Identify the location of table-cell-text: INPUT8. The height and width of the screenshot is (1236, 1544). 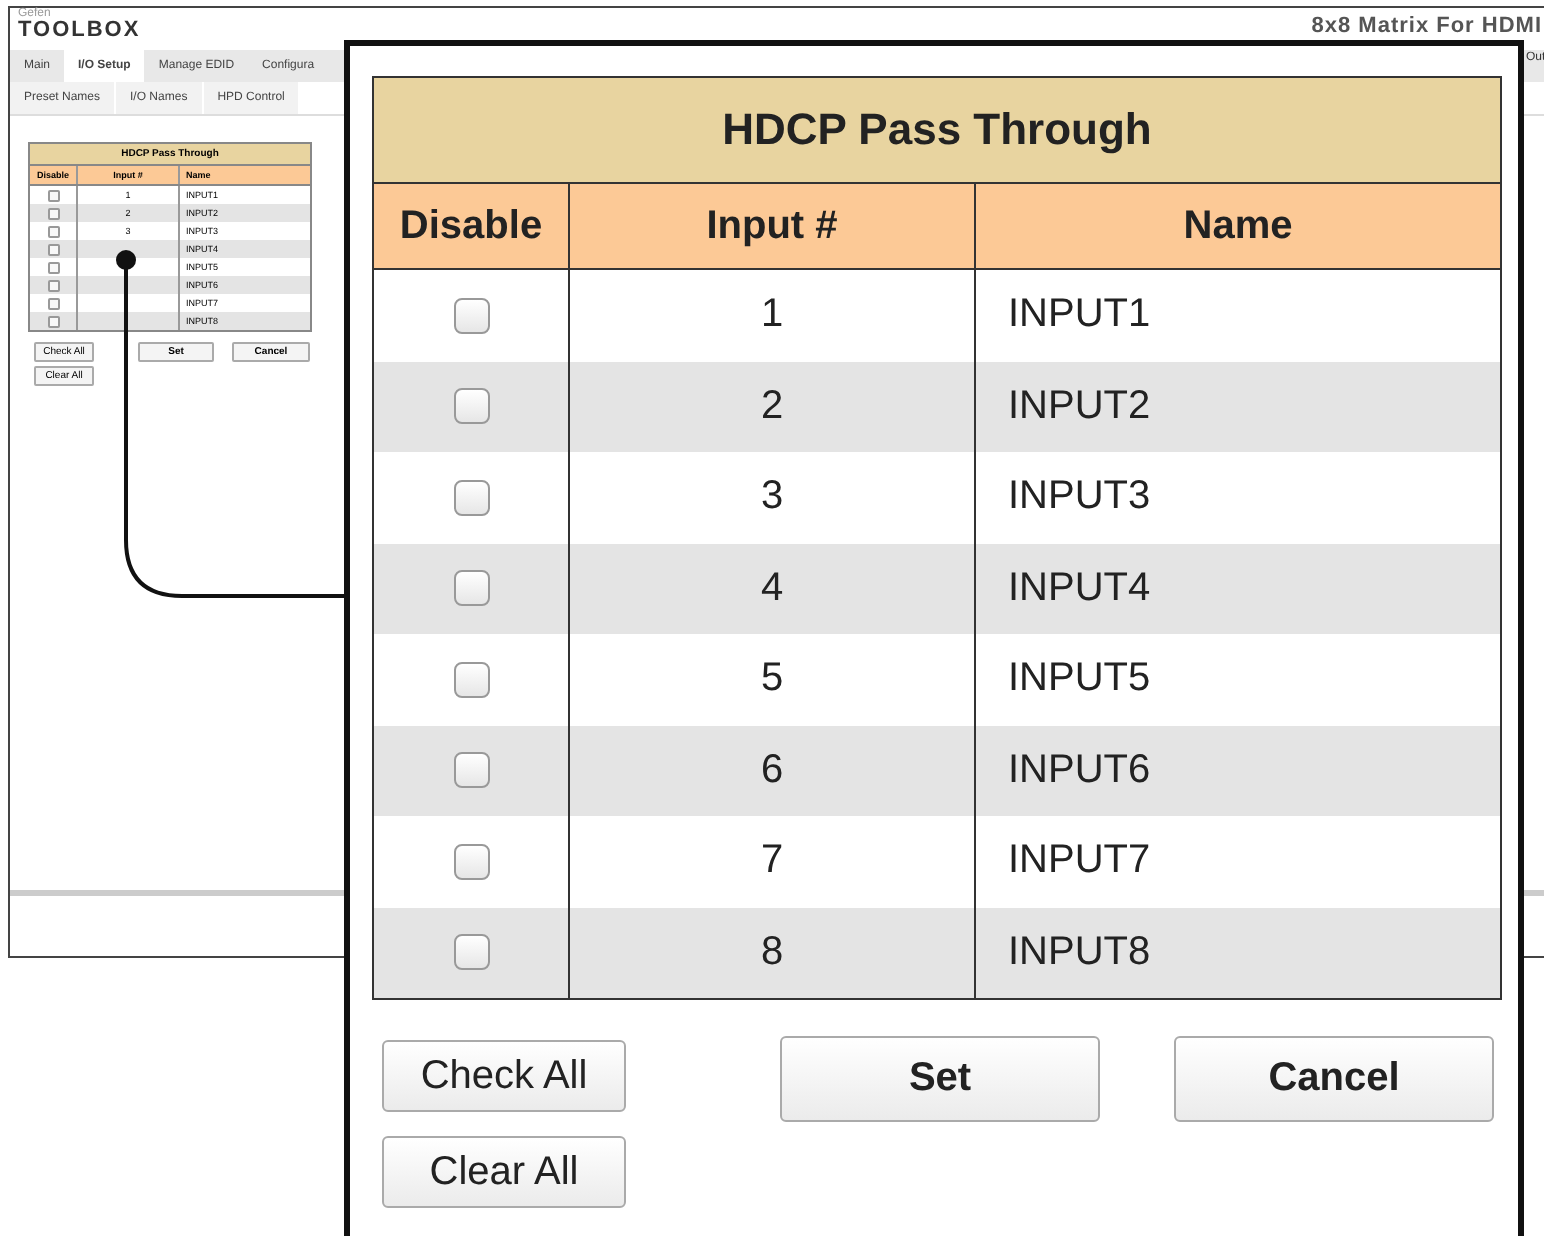
(1079, 952).